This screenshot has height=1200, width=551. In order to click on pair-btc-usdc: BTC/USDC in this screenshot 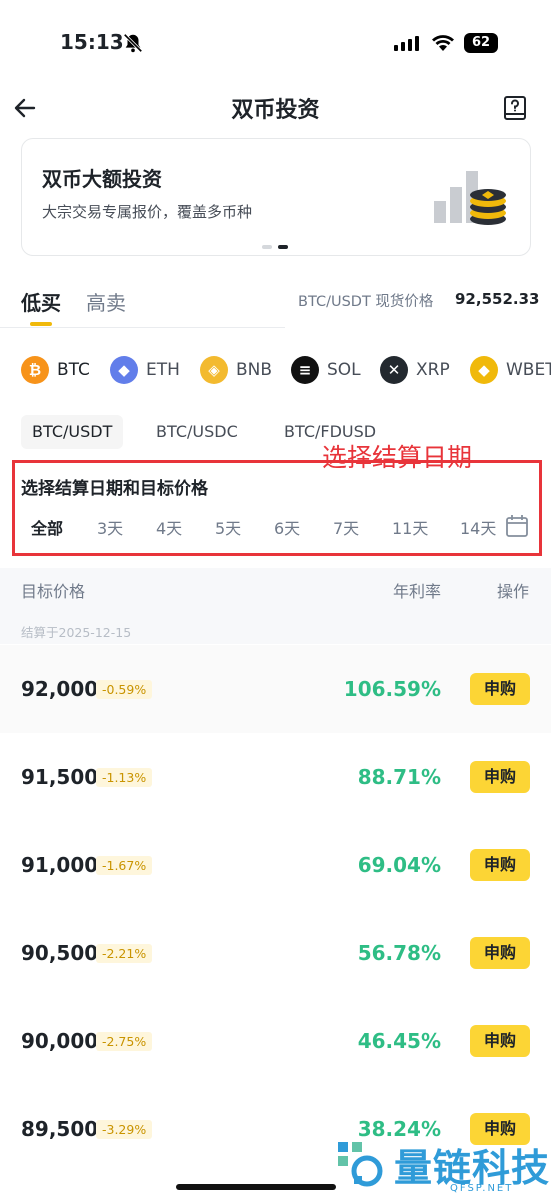, I will do `click(197, 432)`.